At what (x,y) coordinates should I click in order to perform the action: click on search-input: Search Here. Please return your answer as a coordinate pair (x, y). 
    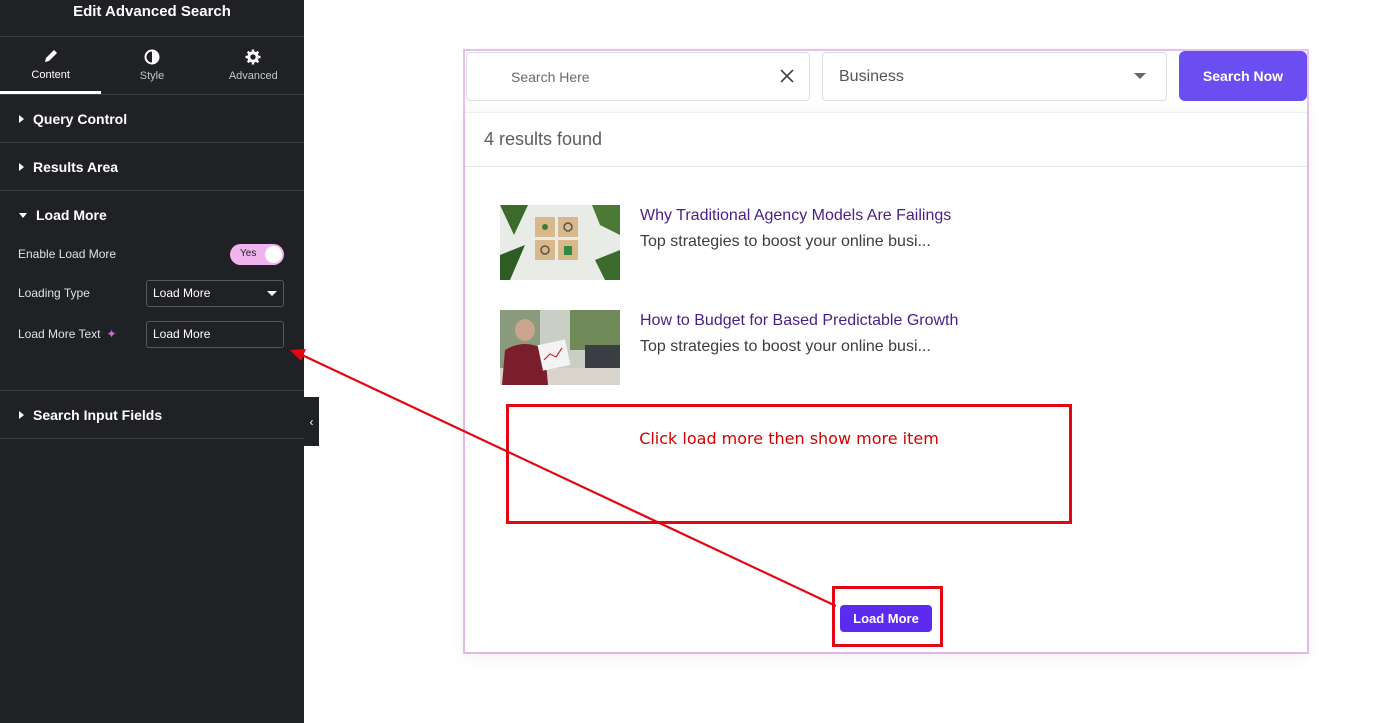
    Looking at the image, I should click on (638, 76).